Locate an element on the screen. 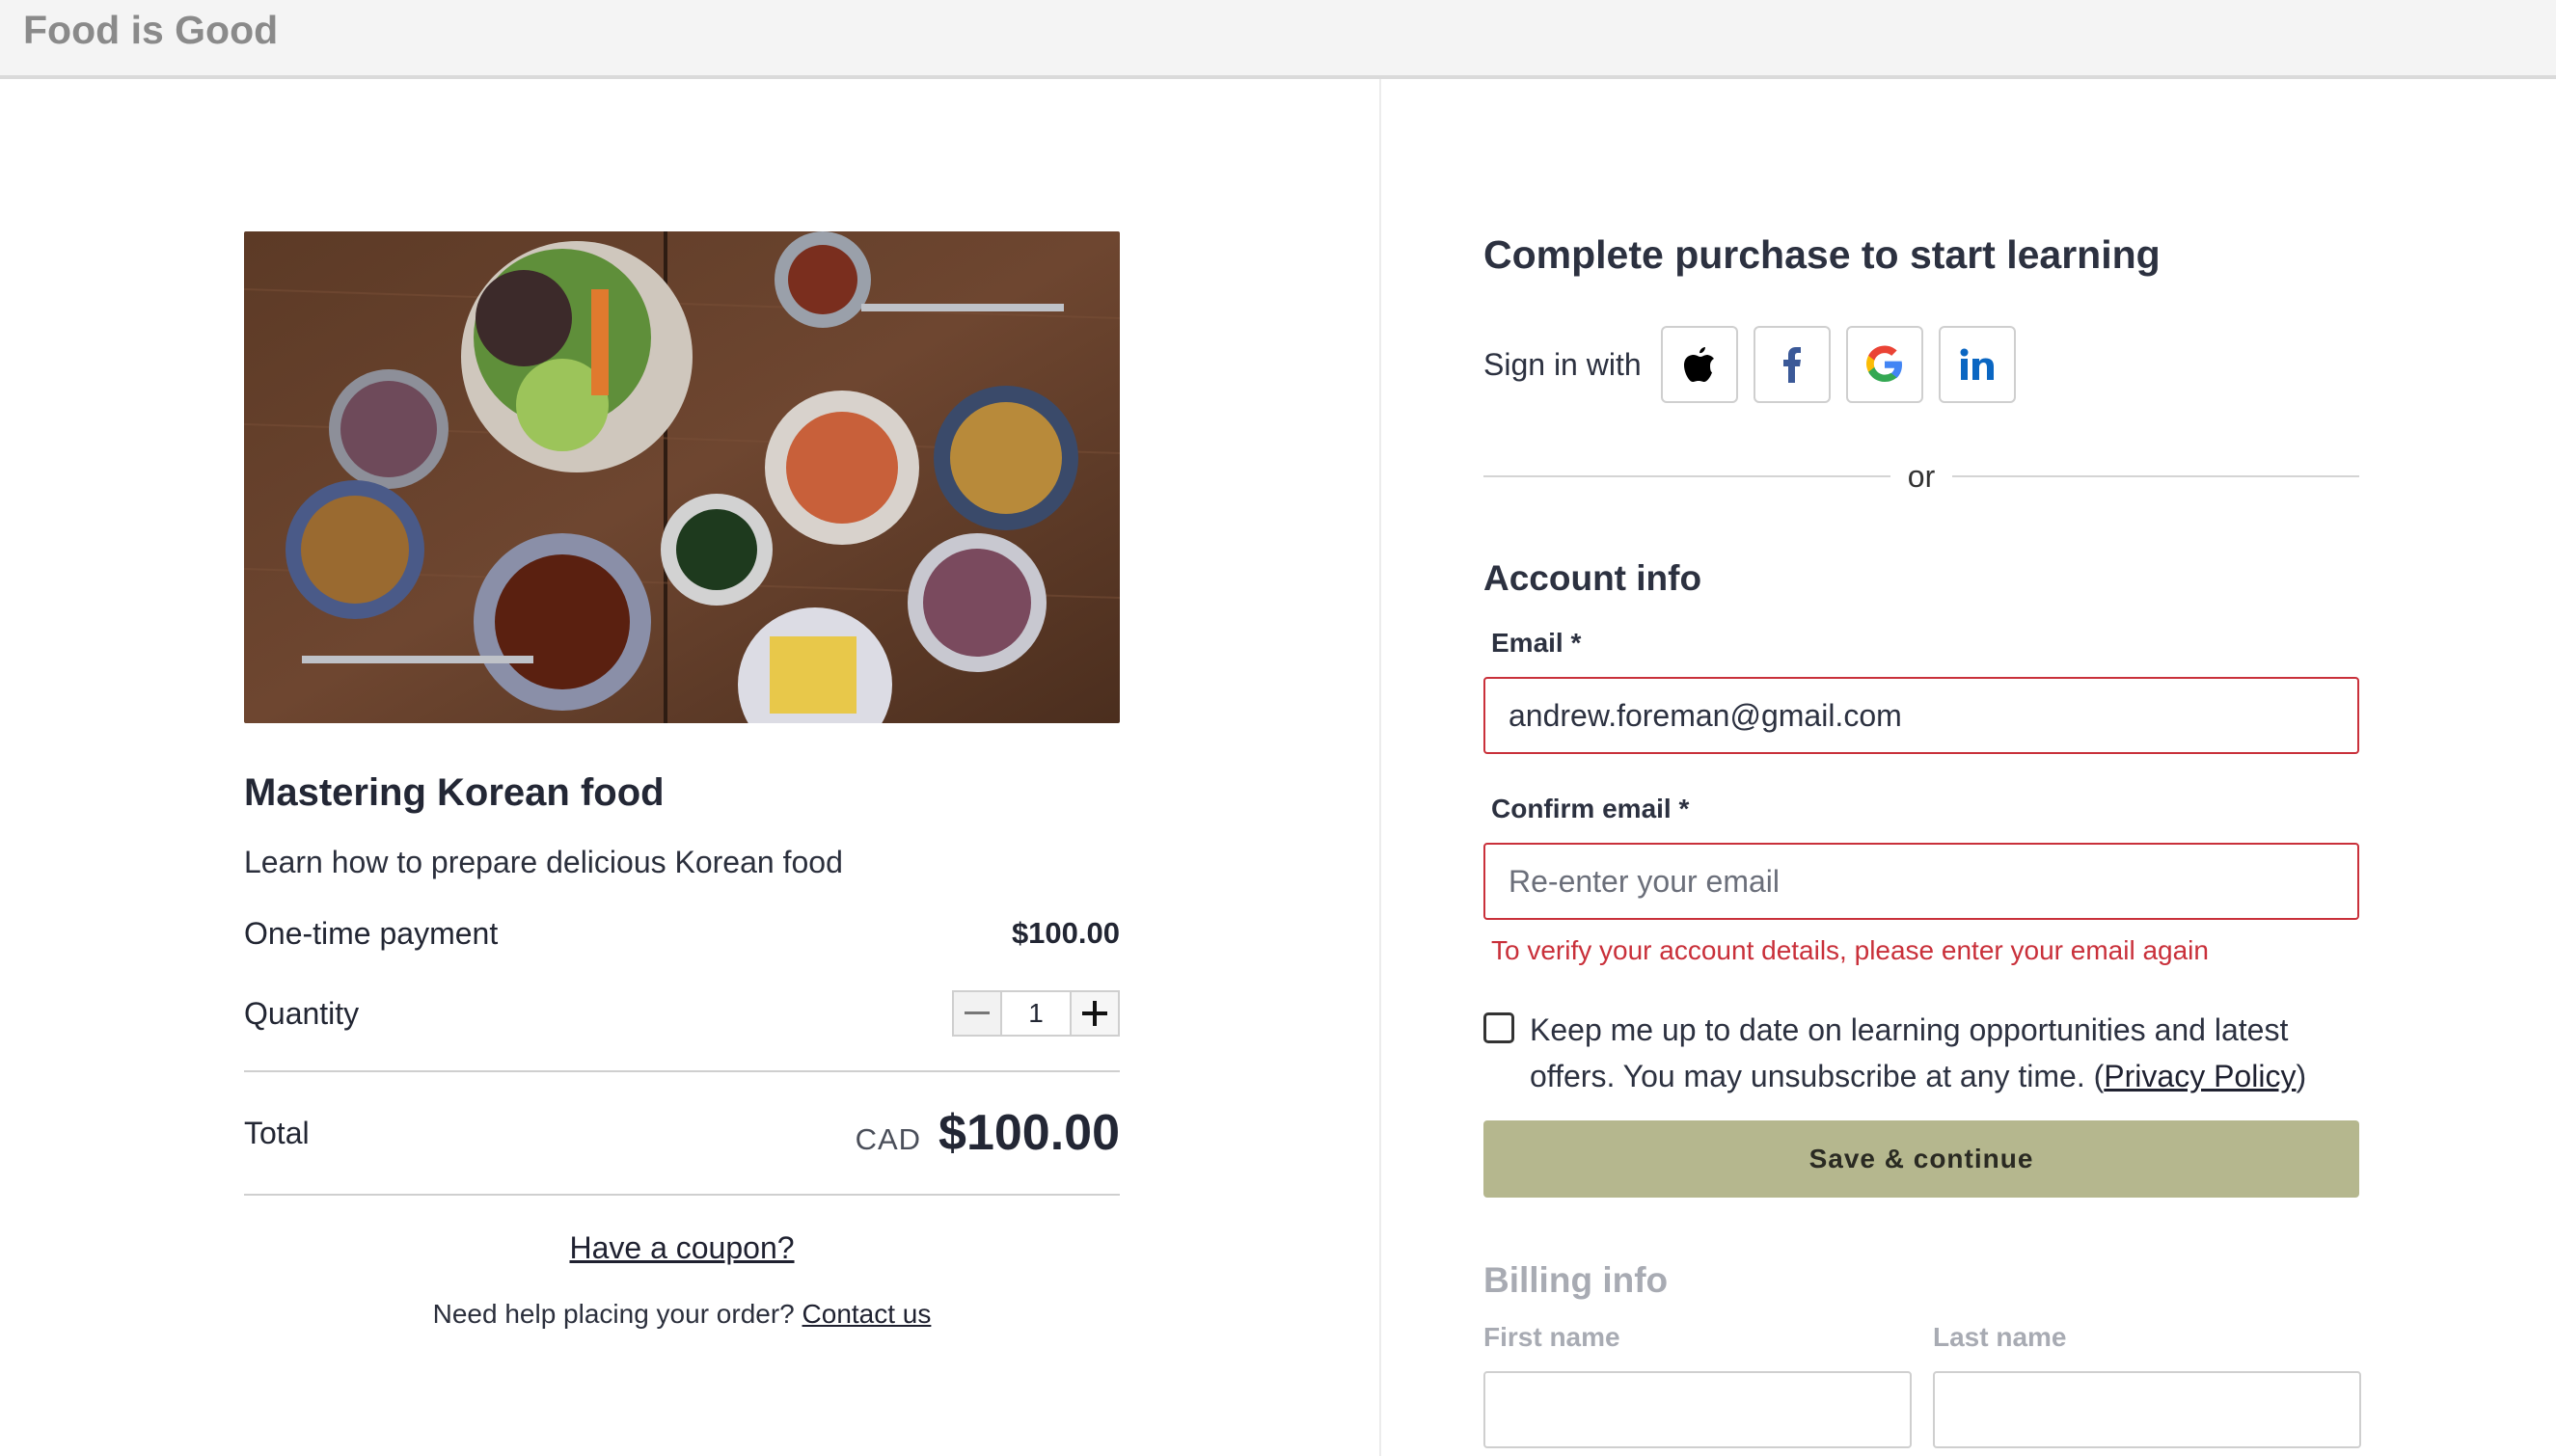 The image size is (2556, 1456). help-section: Need help placing your order? Contact us is located at coordinates (682, 1315).